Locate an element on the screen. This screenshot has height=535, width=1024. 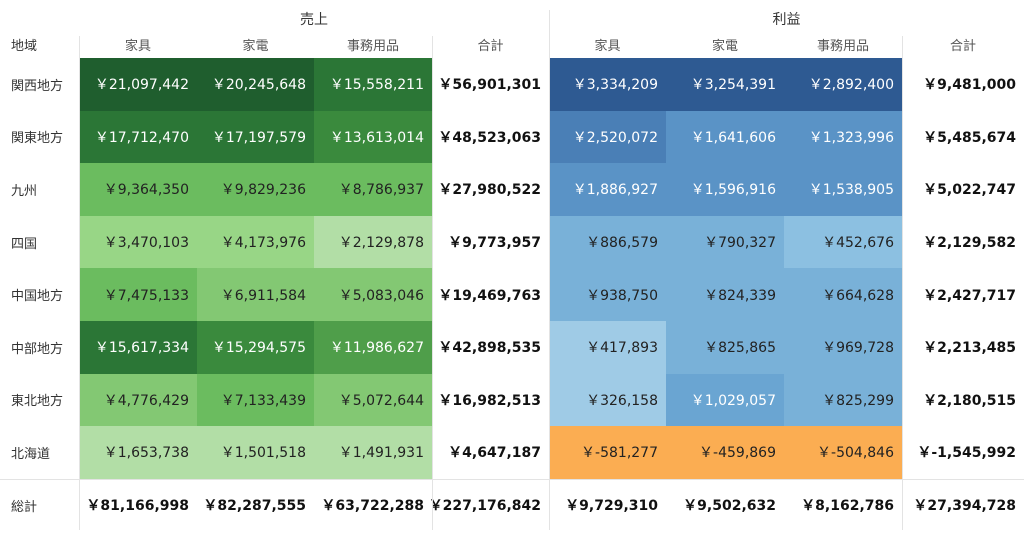
cell-sales-total: ￥48,523,063 is located at coordinates (489, 137).